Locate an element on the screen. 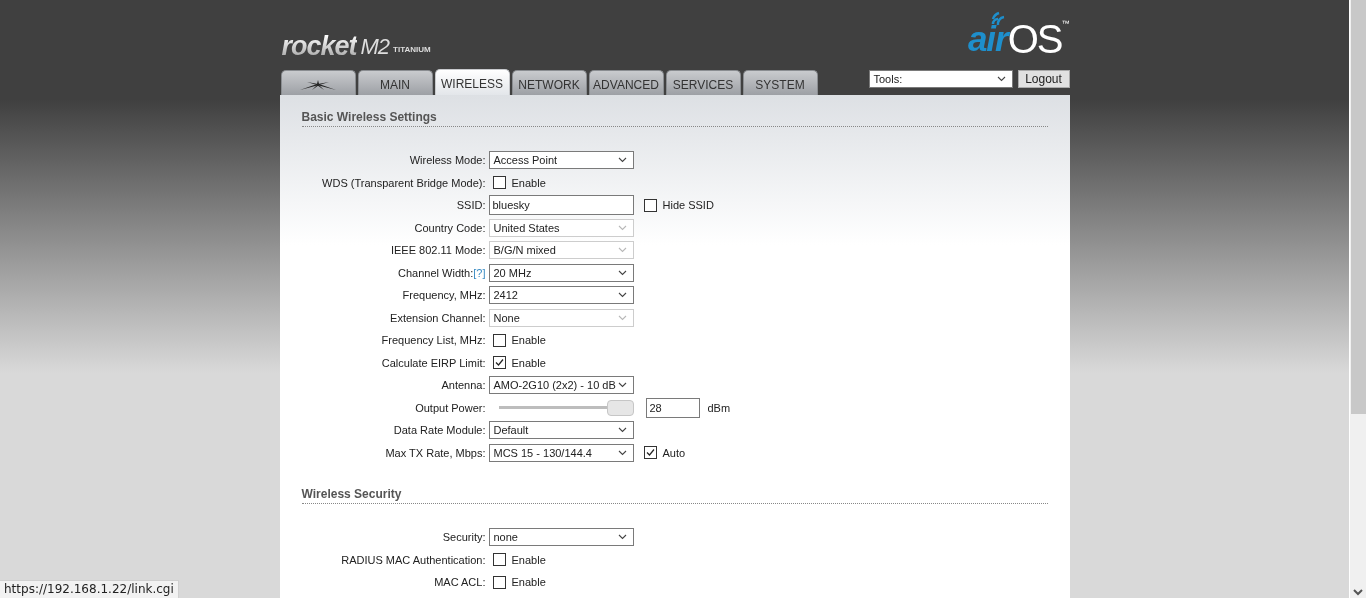 Image resolution: width=1366 pixels, height=598 pixels. field-label: SSID: is located at coordinates (471, 205).